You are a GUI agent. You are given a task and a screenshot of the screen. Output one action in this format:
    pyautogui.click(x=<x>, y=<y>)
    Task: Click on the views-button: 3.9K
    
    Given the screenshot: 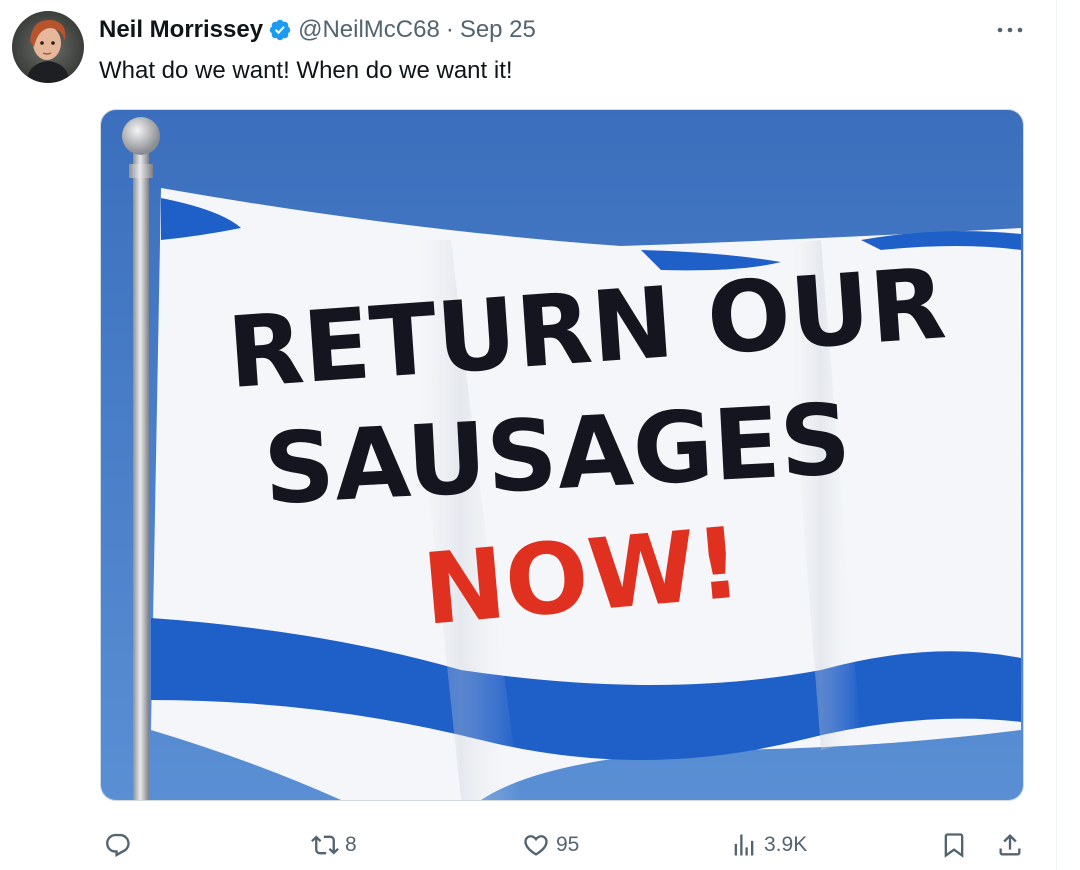 What is the action you would take?
    pyautogui.click(x=768, y=845)
    